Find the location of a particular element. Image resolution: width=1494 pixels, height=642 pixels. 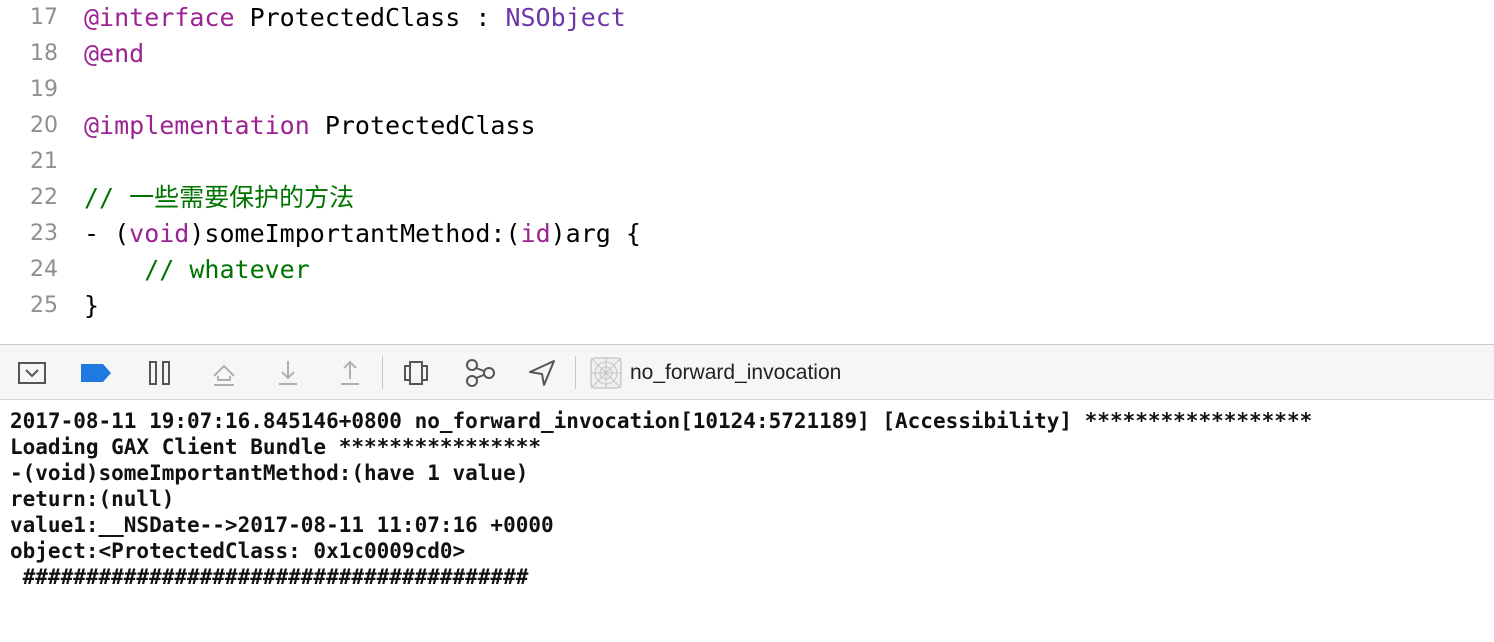

code-text: // whatever is located at coordinates (197, 270).